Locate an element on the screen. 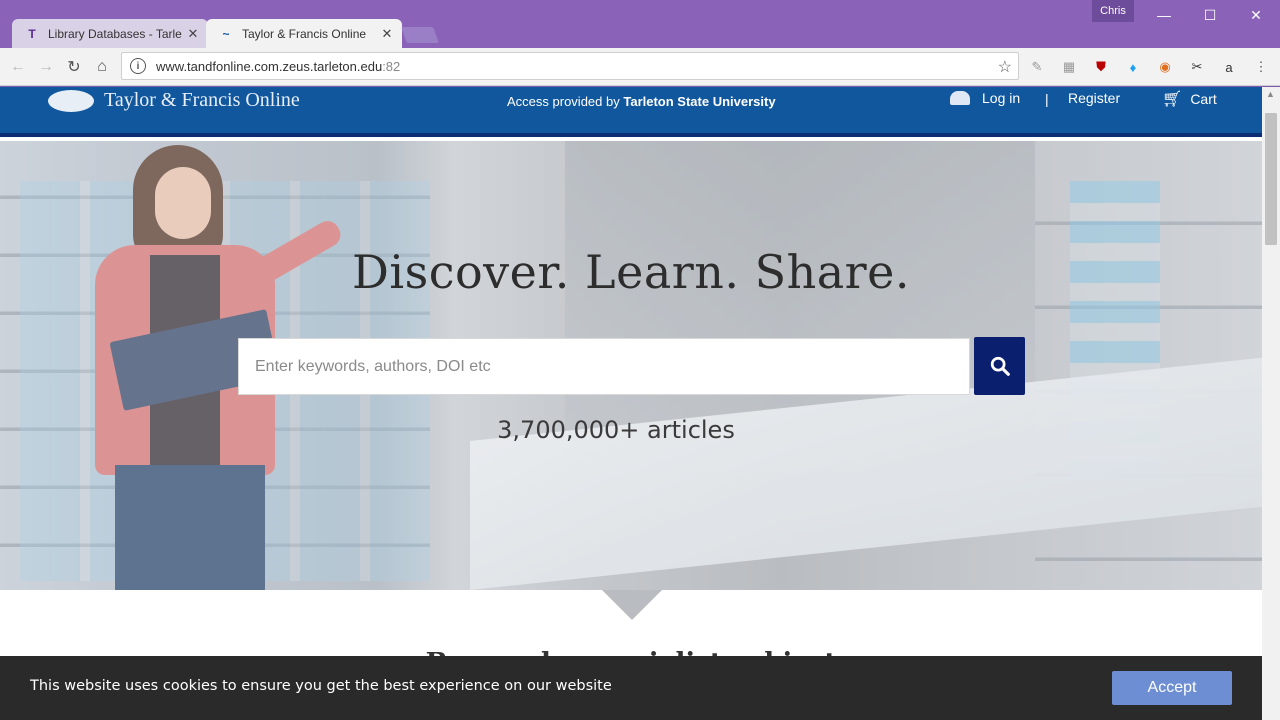  login-label: Log in is located at coordinates (1001, 98).